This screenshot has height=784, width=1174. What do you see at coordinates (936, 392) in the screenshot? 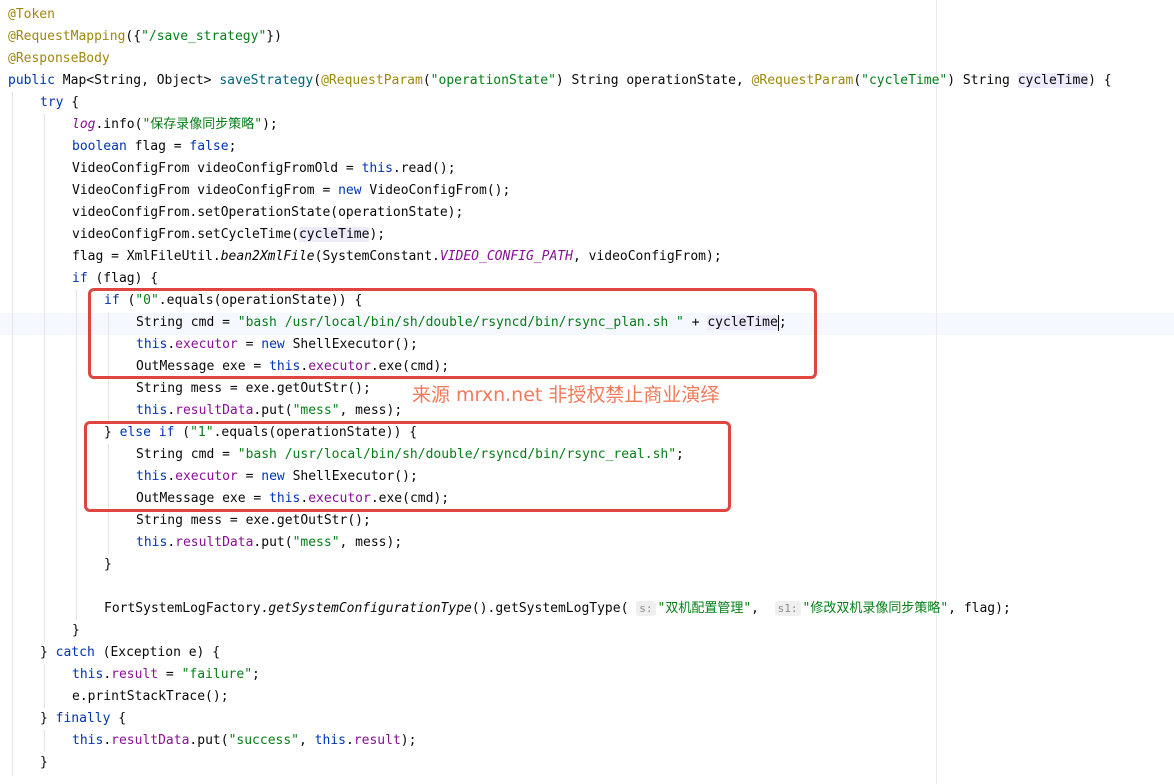
I see `right-margin-guide` at bounding box center [936, 392].